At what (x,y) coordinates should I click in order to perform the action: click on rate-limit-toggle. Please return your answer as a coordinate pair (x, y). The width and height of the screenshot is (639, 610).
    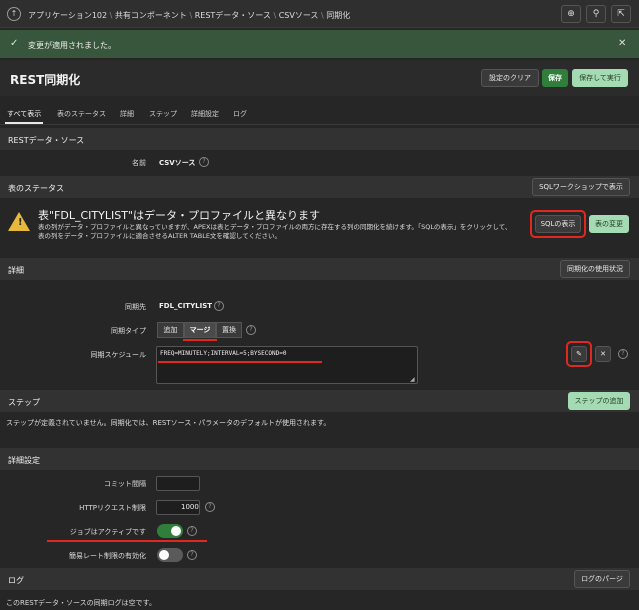
    Looking at the image, I should click on (170, 555).